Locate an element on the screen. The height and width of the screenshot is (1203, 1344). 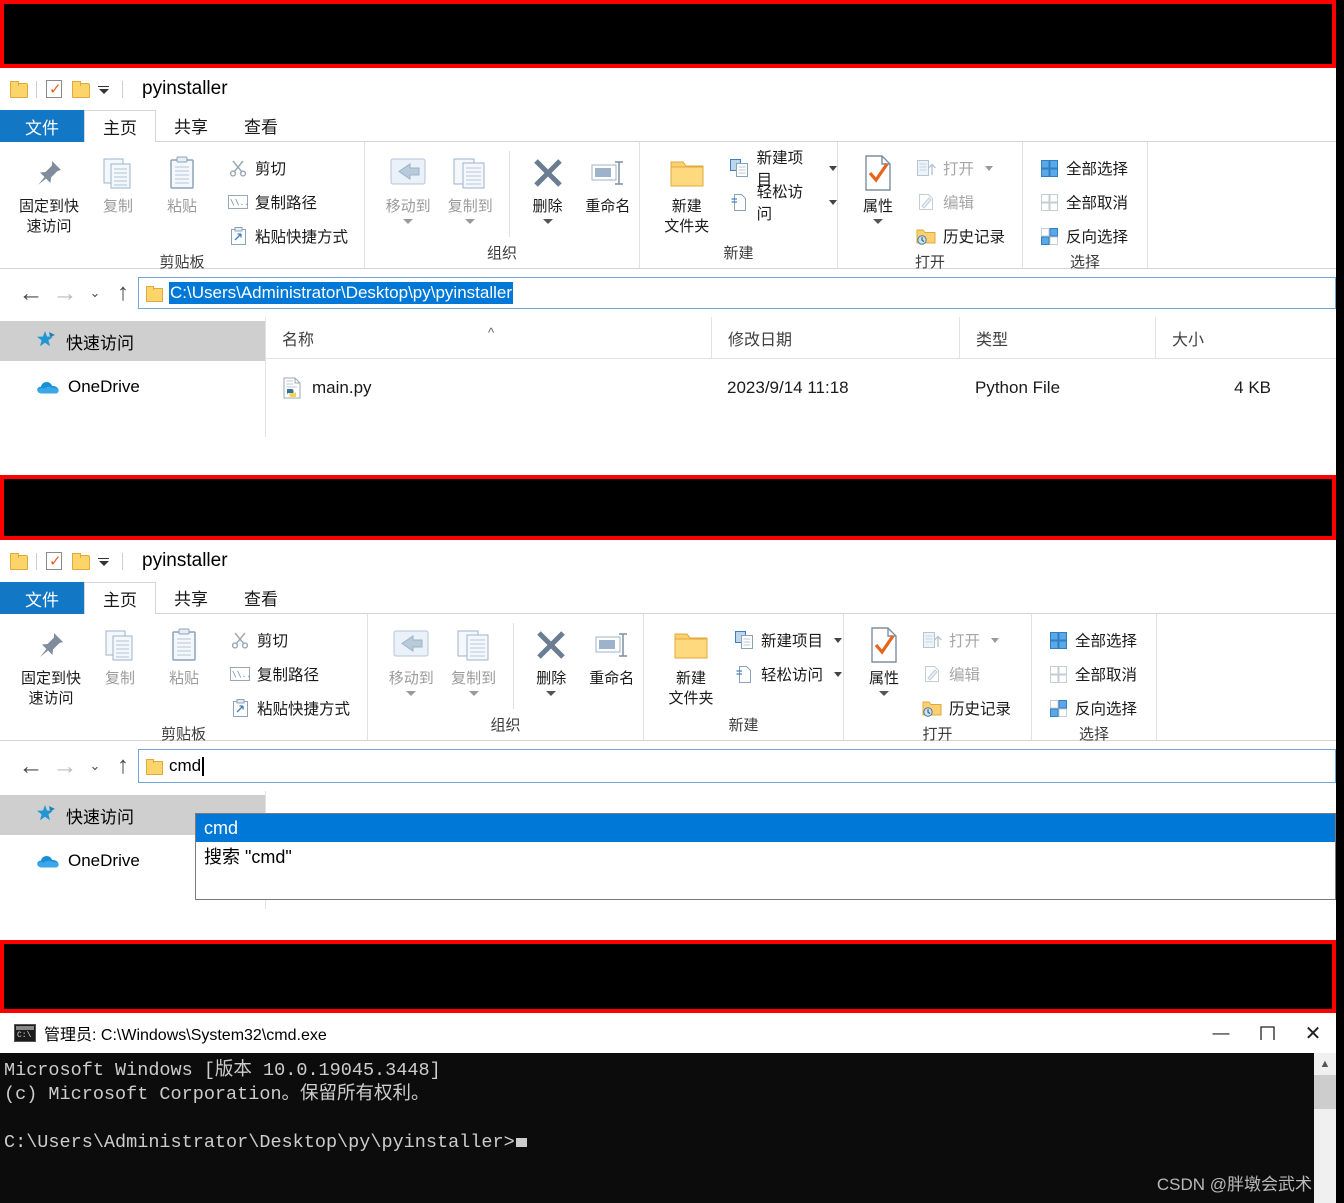
scroll-up-arrow: ▲ is located at coordinates (1325, 1064).